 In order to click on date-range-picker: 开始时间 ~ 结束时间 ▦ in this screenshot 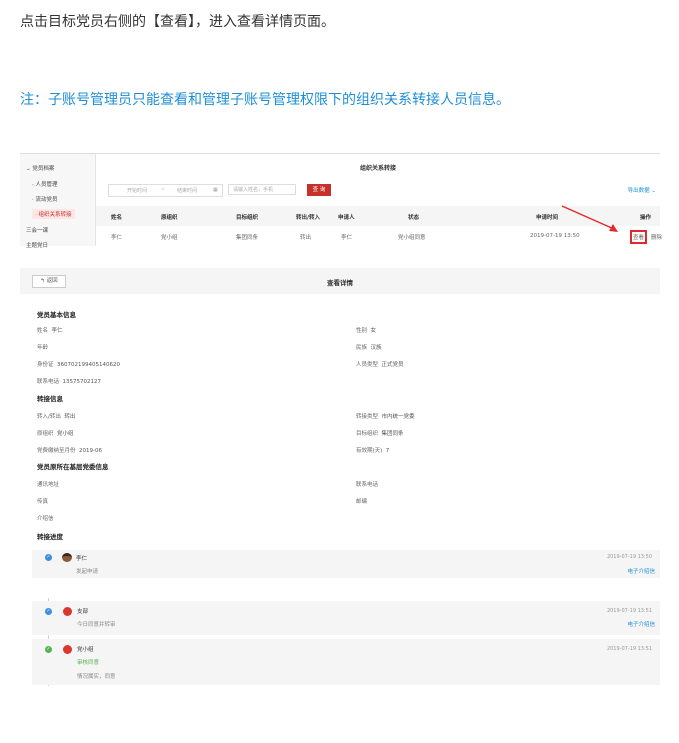, I will do `click(165, 190)`.